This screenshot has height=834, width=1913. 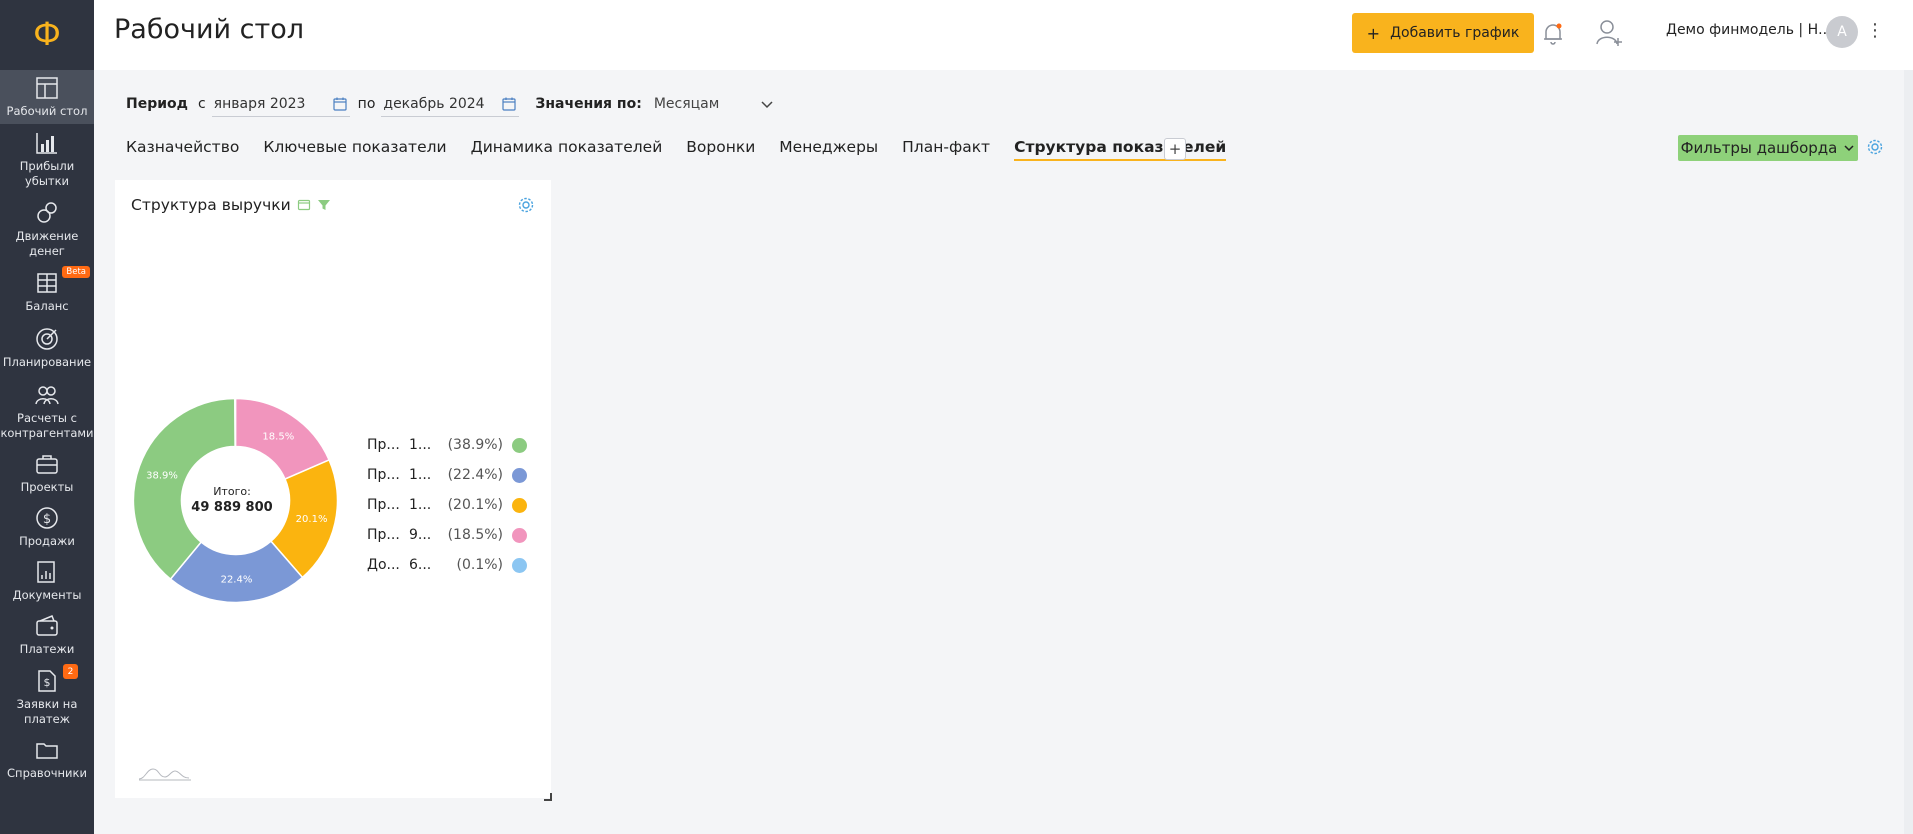 I want to click on sidebar-item-sales: $ Продажи, so click(x=47, y=527).